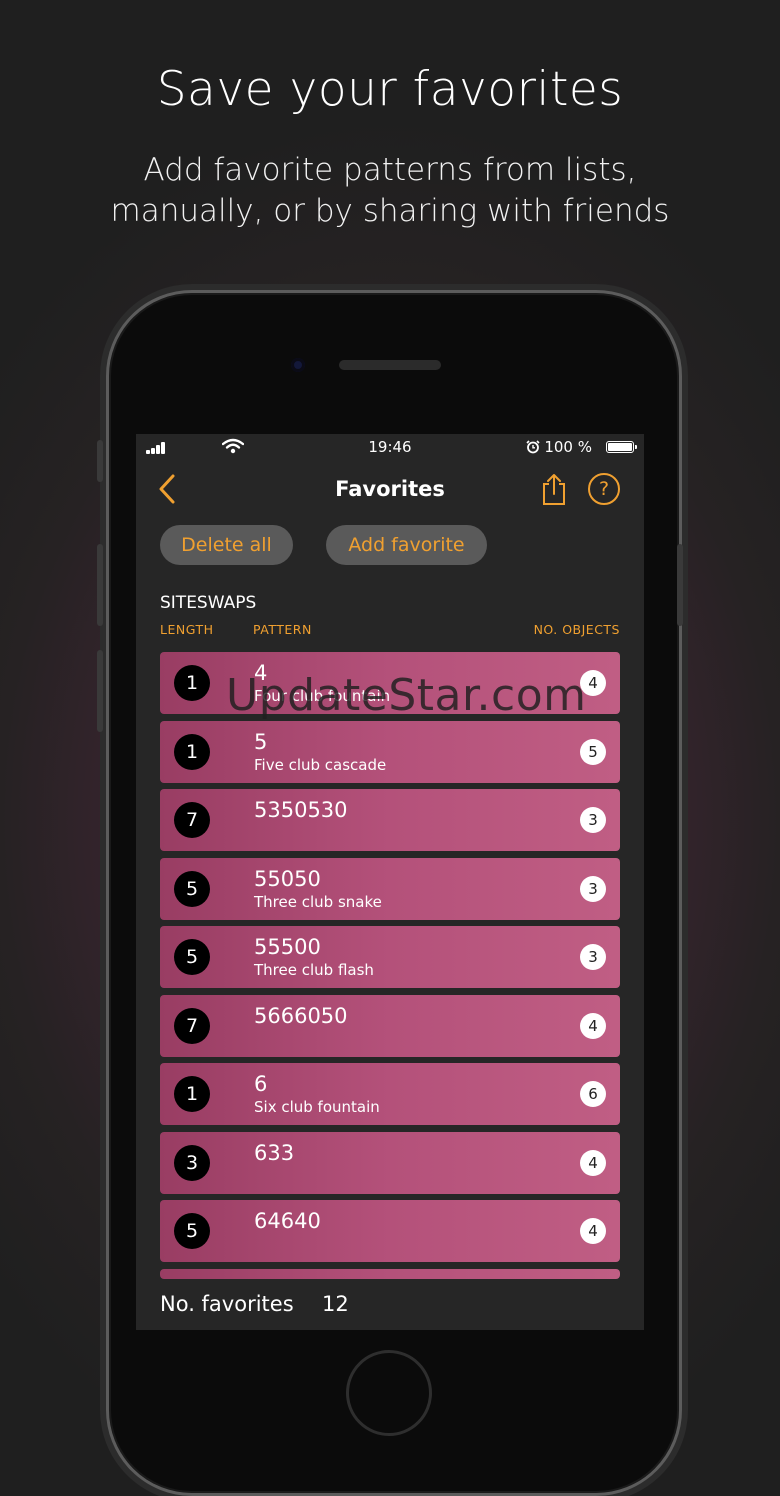 This screenshot has width=780, height=1496. Describe the element at coordinates (287, 947) in the screenshot. I see `pattern-text: 55500` at that location.